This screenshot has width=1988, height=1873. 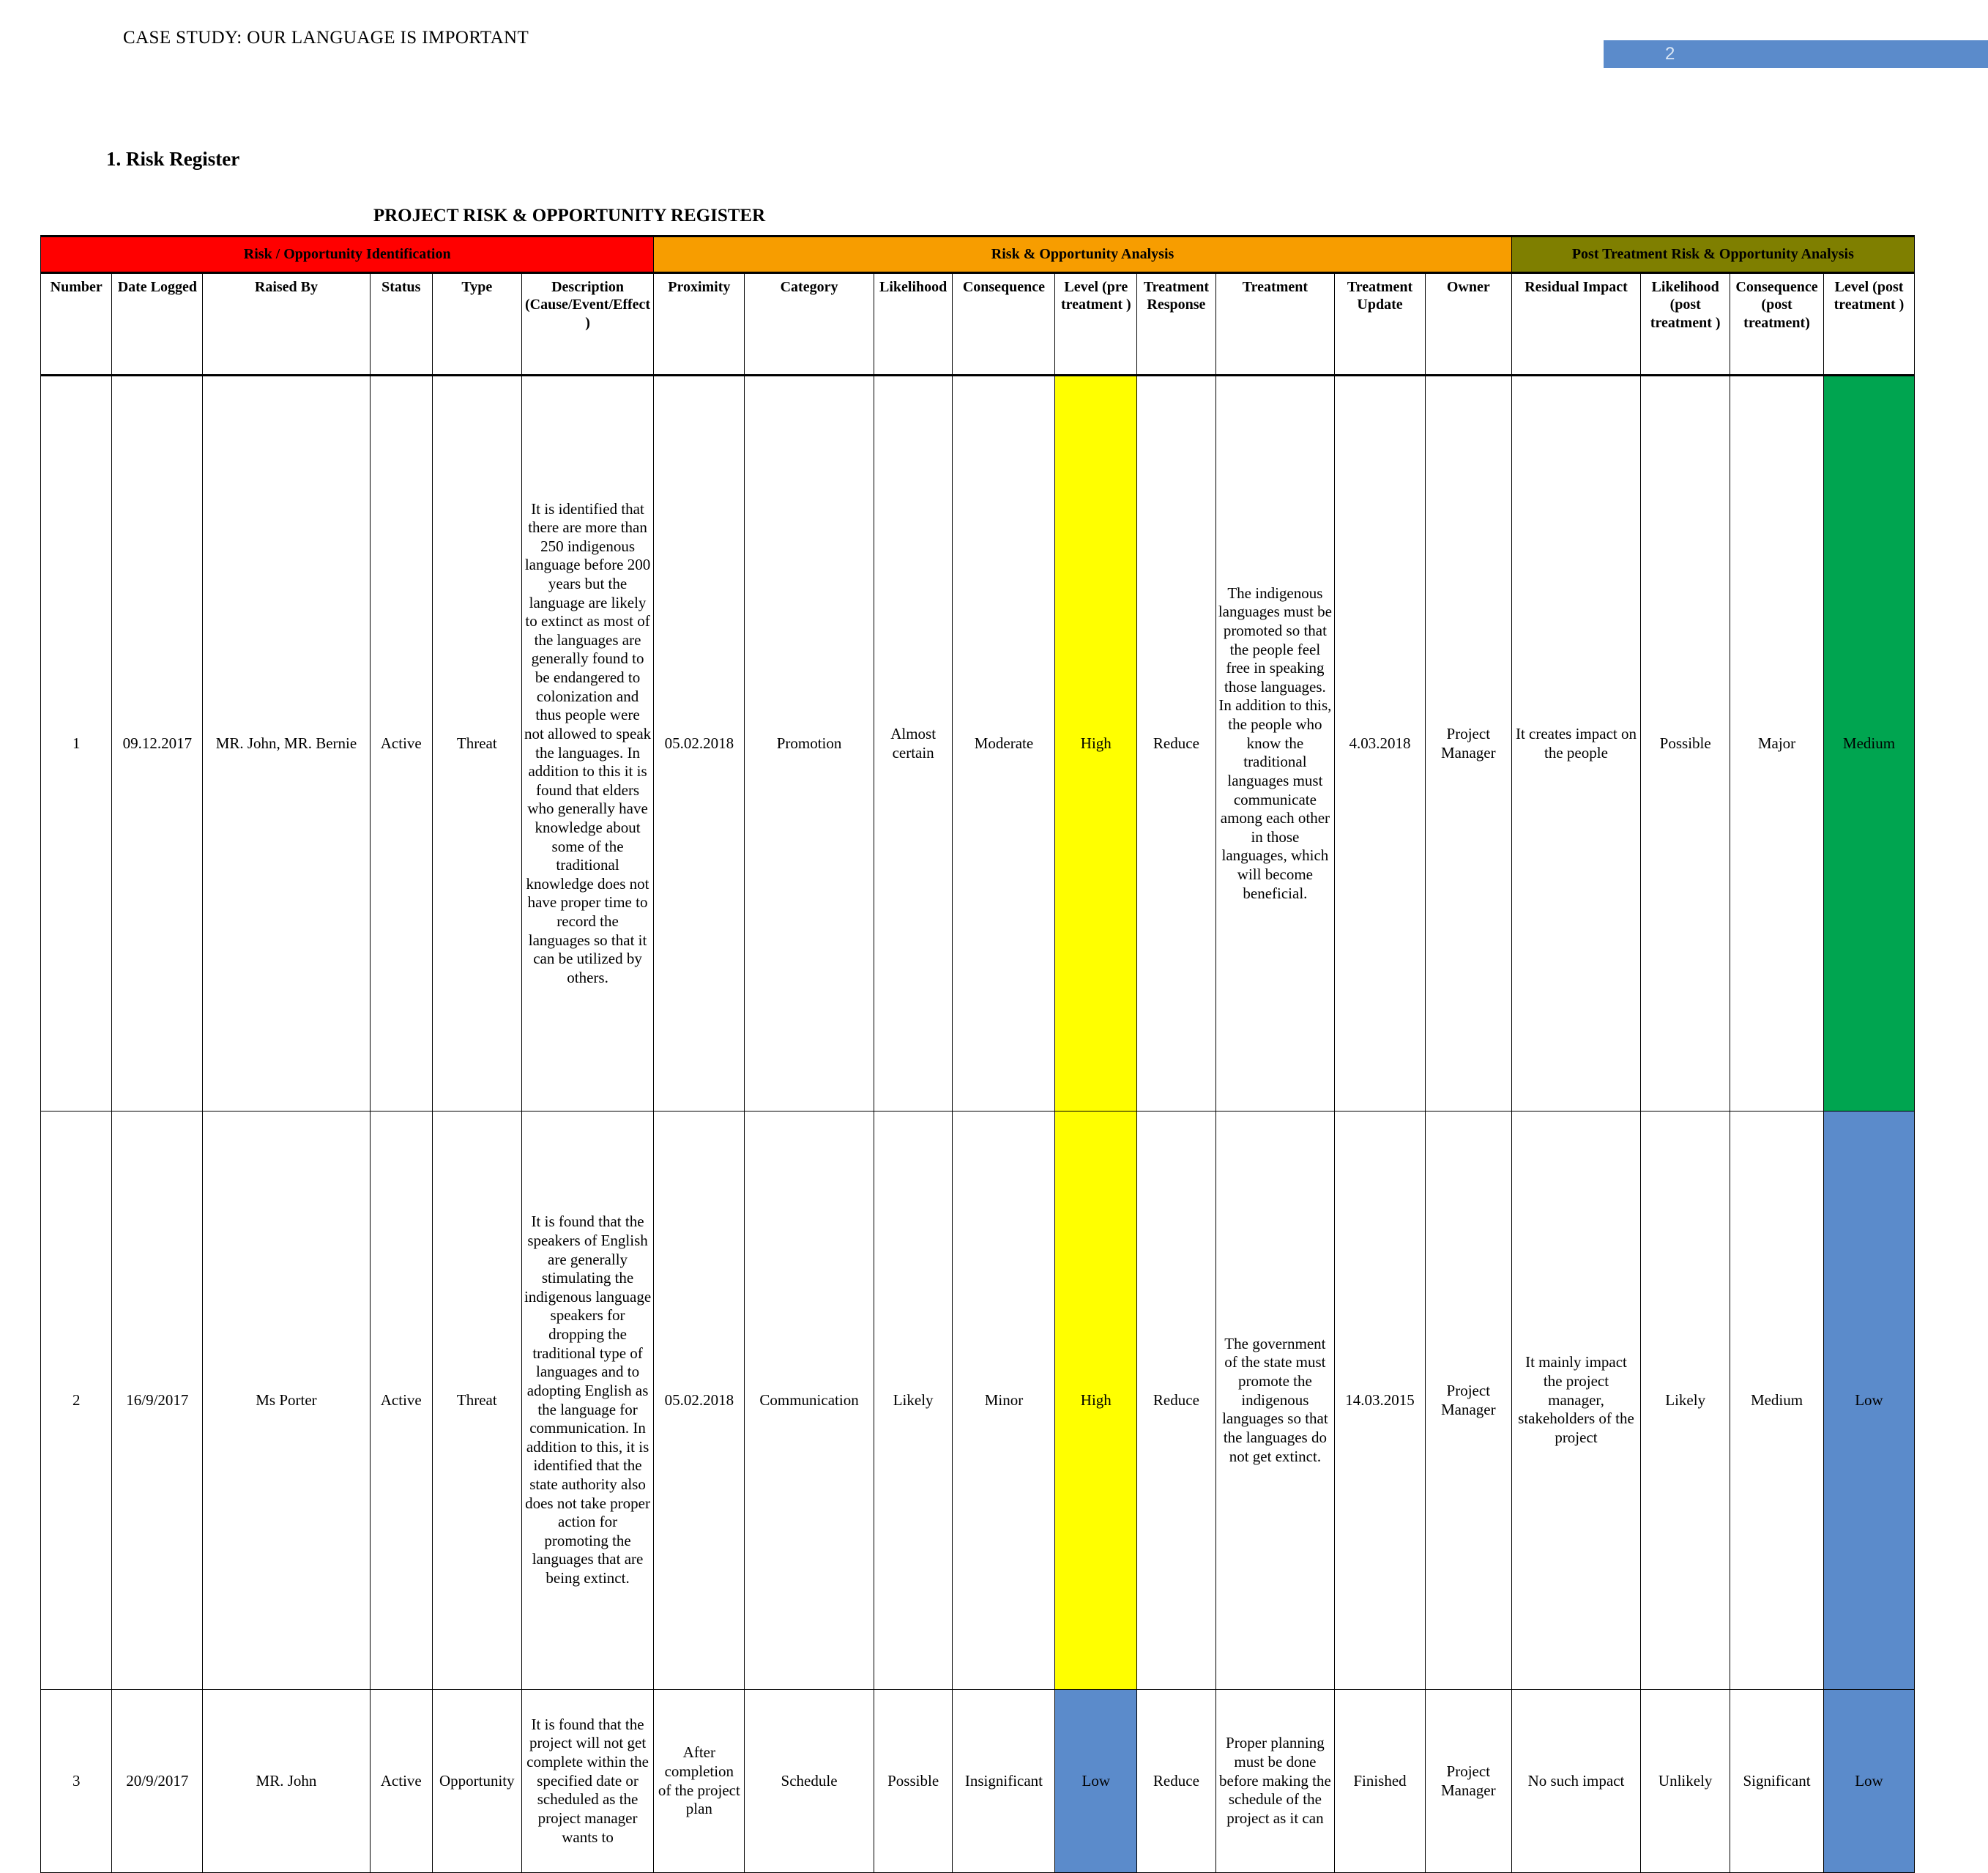 I want to click on col-header-status: Status, so click(x=401, y=324).